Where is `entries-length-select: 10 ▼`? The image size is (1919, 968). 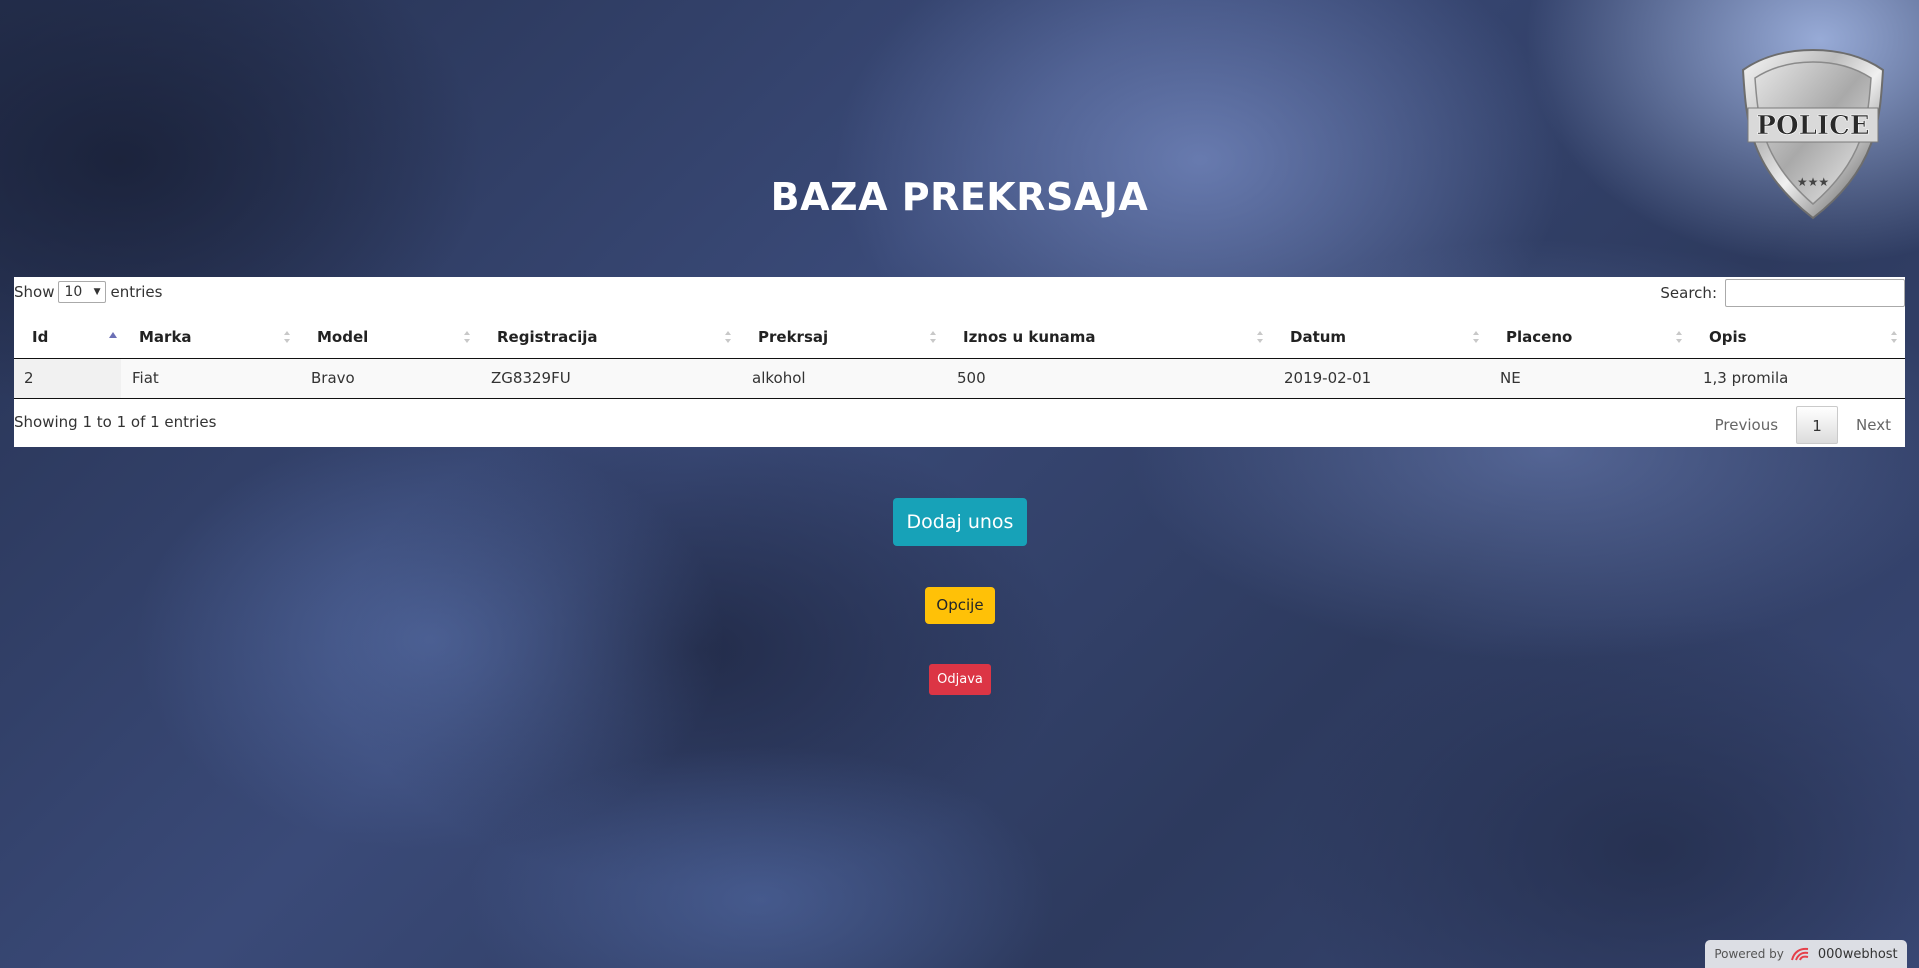
entries-length-select: 10 ▼ is located at coordinates (82, 292).